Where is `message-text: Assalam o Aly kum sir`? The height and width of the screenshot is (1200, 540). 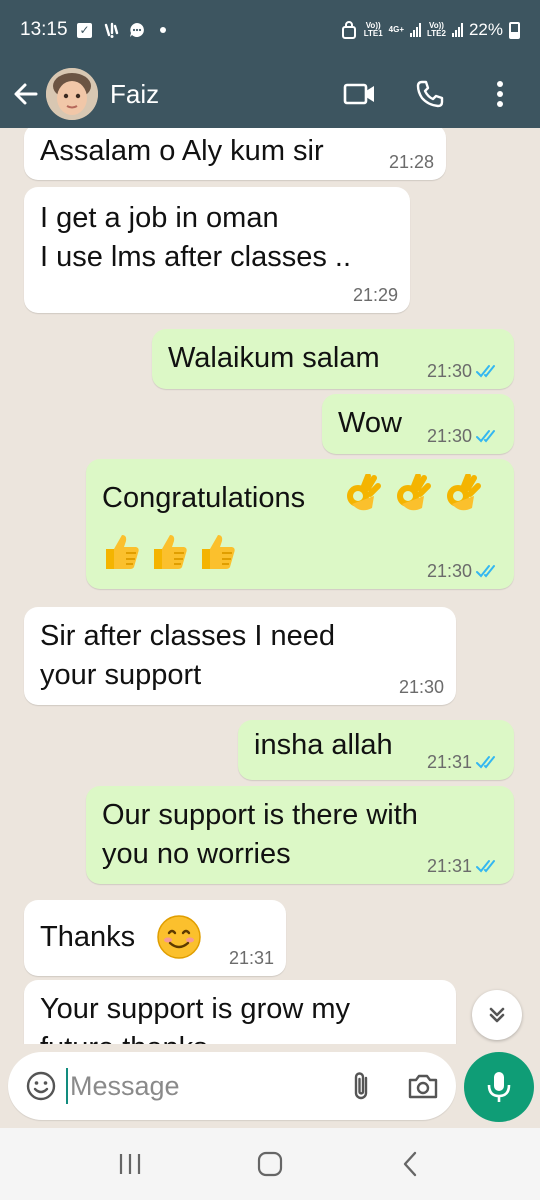 message-text: Assalam o Aly kum sir is located at coordinates (182, 151).